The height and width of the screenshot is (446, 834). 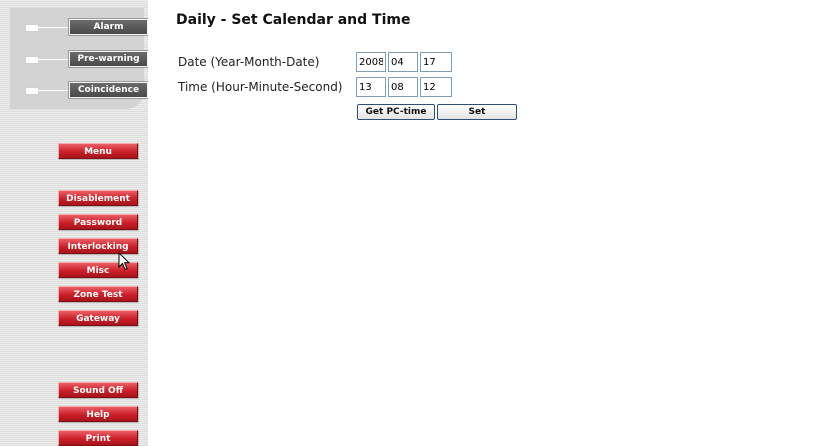 What do you see at coordinates (260, 87) in the screenshot?
I see `time-label: Time (Hour-Minute-Second)` at bounding box center [260, 87].